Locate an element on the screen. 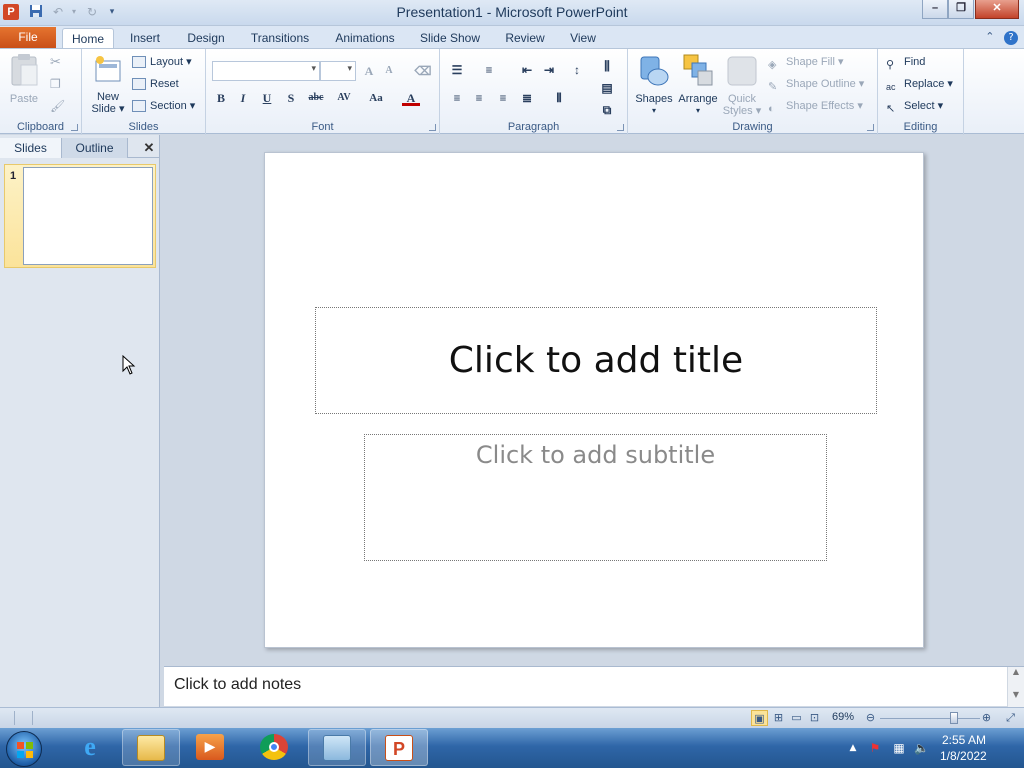 Image resolution: width=1024 pixels, height=768 pixels. fit-slide-icon: ⤢ is located at coordinates (1010, 718).